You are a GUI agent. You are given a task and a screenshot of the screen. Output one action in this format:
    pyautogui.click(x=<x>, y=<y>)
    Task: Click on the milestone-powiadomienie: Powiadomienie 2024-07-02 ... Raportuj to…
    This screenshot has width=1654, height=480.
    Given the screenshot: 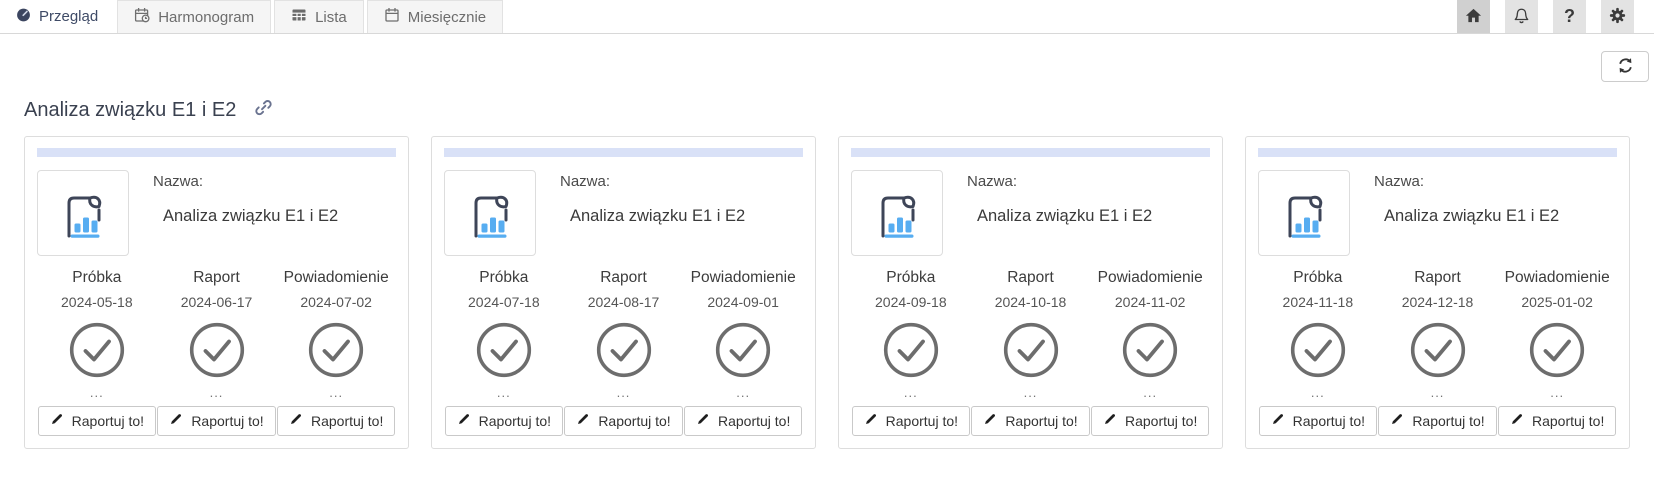 What is the action you would take?
    pyautogui.click(x=336, y=352)
    